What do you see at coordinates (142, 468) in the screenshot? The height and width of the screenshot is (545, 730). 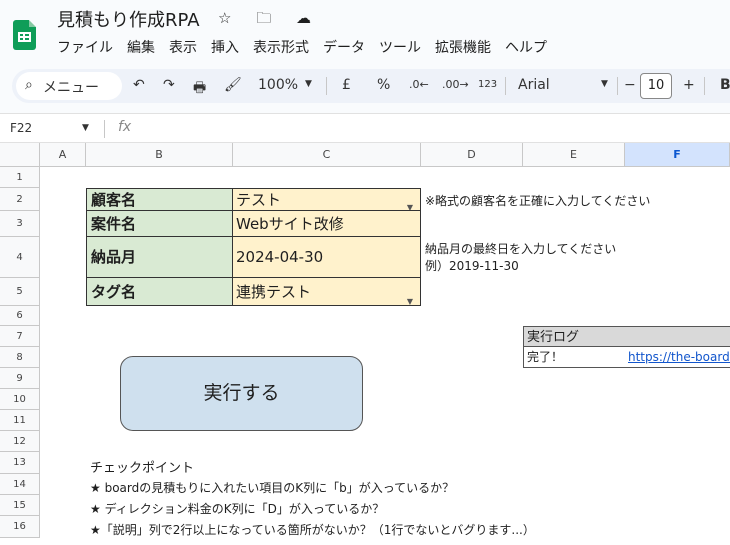 I see `checkpoint-title: チェックポイント` at bounding box center [142, 468].